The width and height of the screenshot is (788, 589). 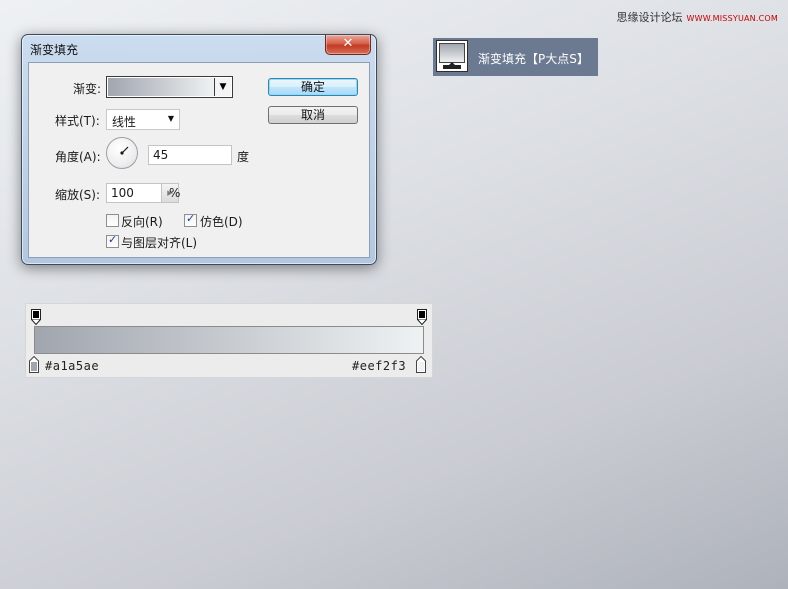 I want to click on dialog-title: 渐变填充, so click(x=54, y=50).